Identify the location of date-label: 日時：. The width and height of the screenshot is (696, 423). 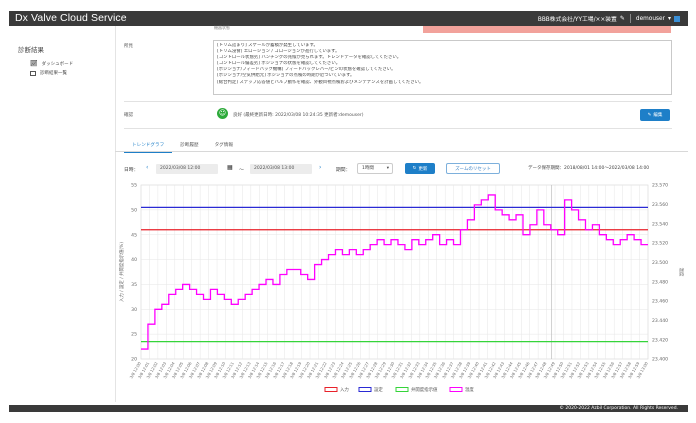
(131, 170).